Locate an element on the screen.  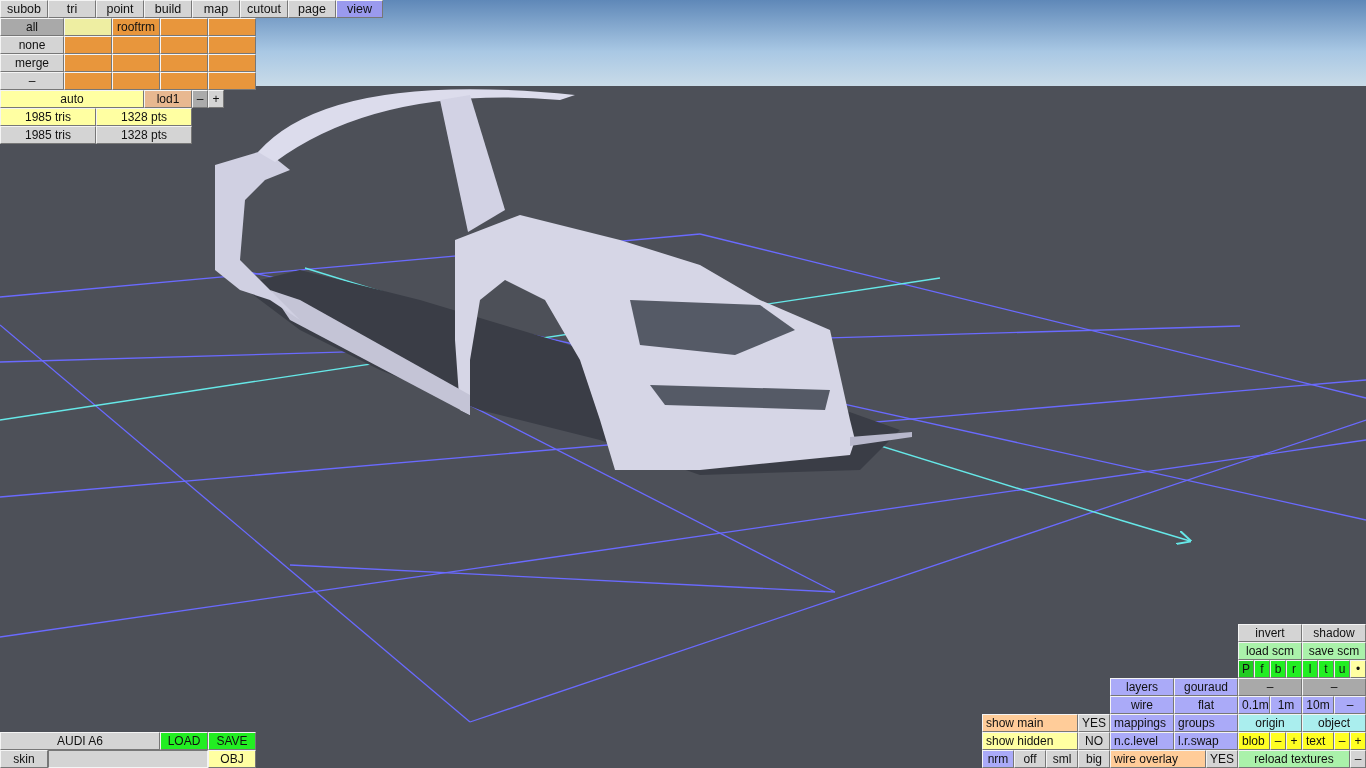
panel-button: 1m is located at coordinates (1286, 705).